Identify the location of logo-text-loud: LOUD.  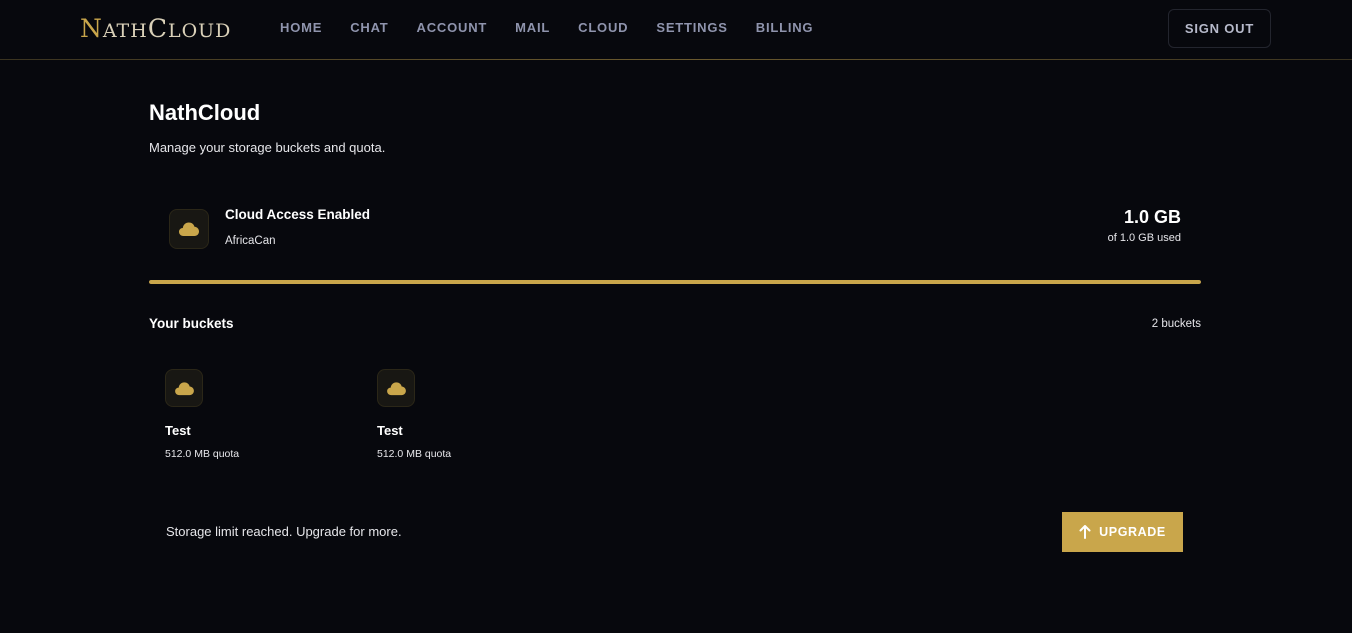
(199, 31).